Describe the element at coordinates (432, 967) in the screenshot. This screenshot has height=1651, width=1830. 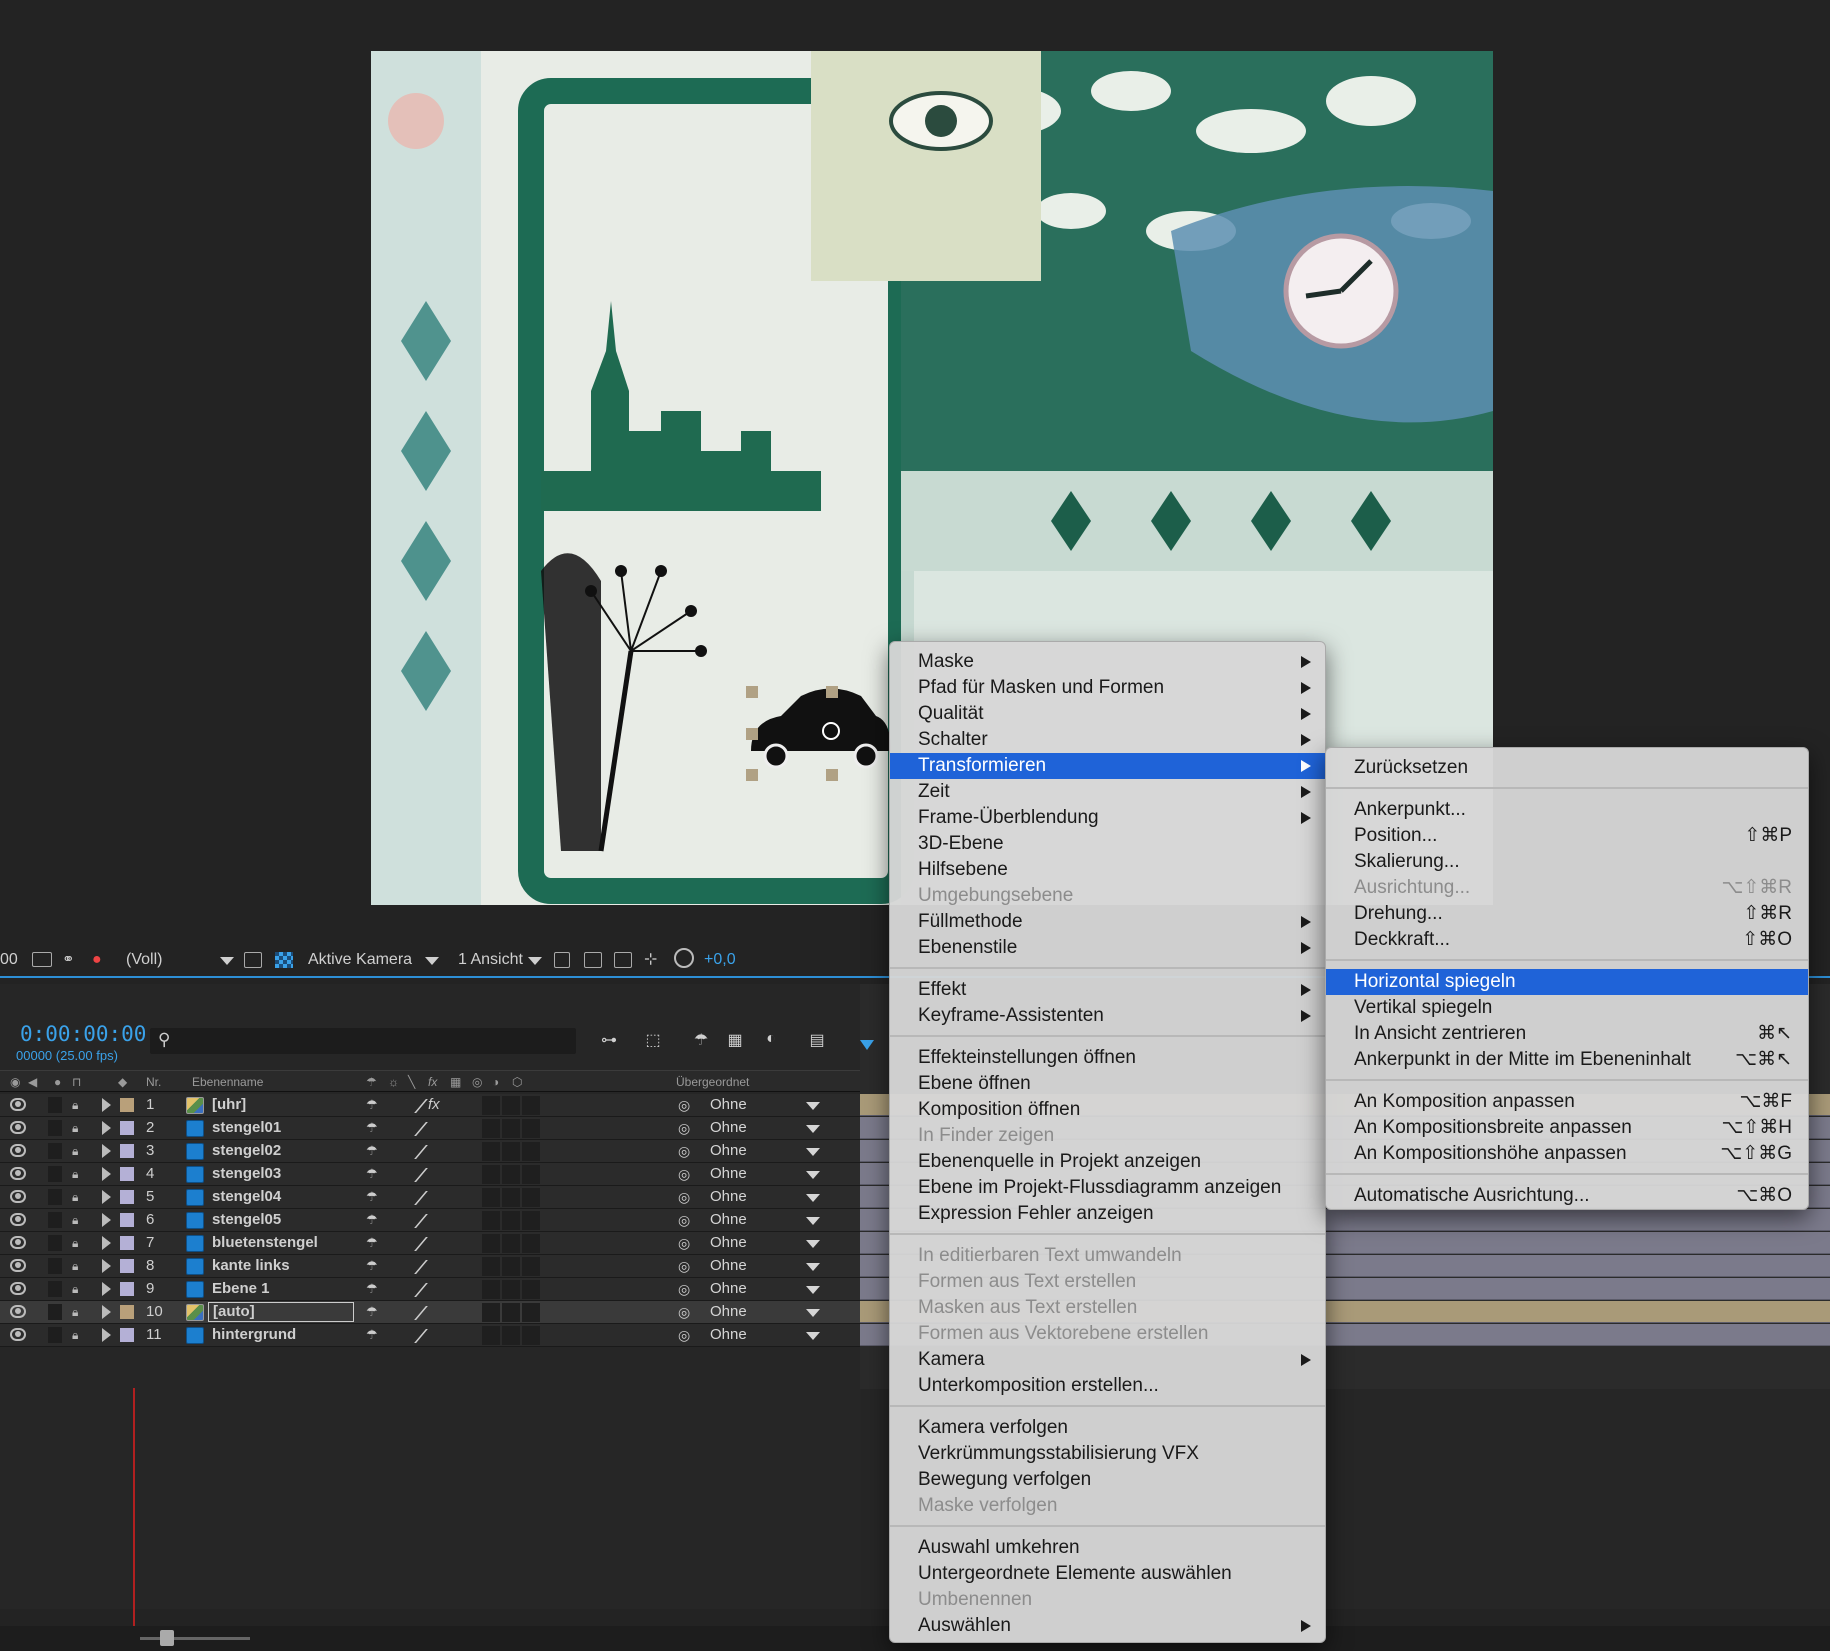
I see `camera-chevron-down-icon` at that location.